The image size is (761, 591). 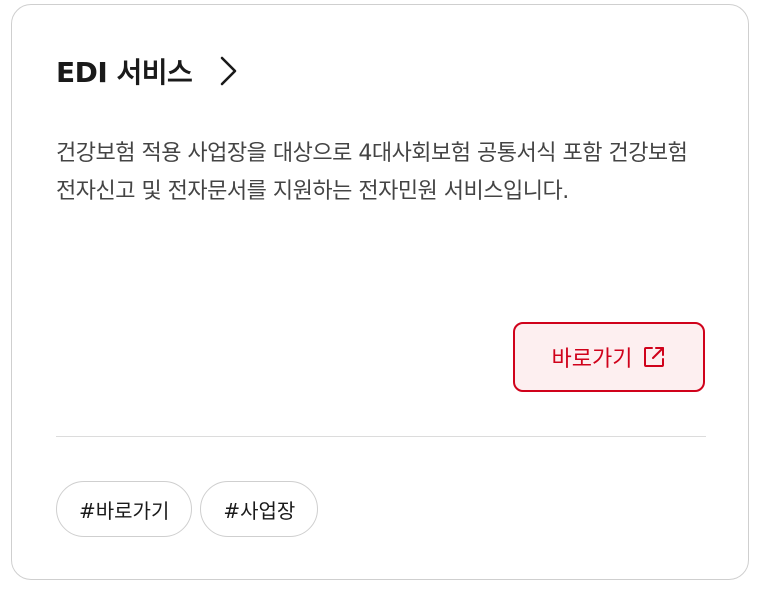 What do you see at coordinates (592, 359) in the screenshot?
I see `go-button-label: 바로가기` at bounding box center [592, 359].